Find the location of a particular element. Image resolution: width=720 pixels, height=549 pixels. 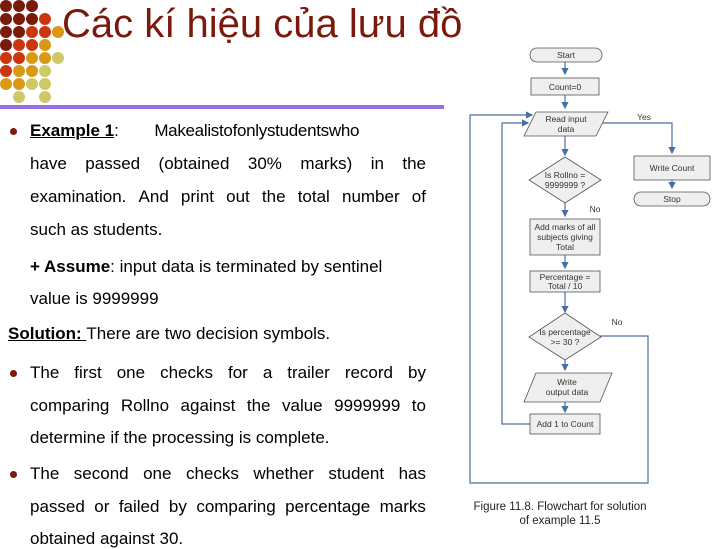

word: And is located at coordinates (153, 196).